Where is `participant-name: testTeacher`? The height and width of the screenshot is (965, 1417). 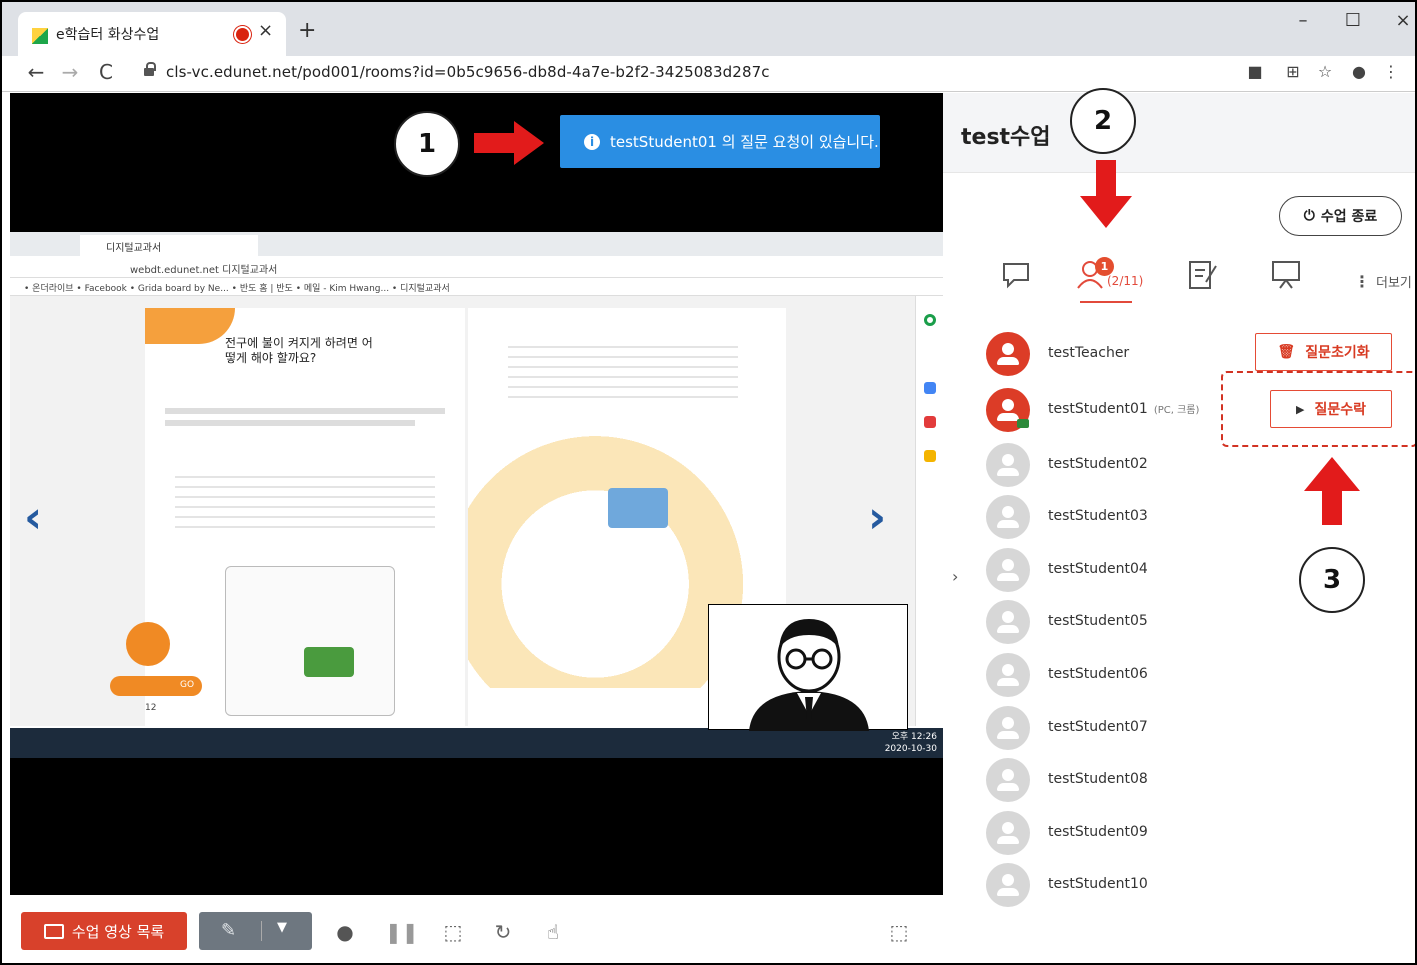
participant-name: testTeacher is located at coordinates (1089, 353).